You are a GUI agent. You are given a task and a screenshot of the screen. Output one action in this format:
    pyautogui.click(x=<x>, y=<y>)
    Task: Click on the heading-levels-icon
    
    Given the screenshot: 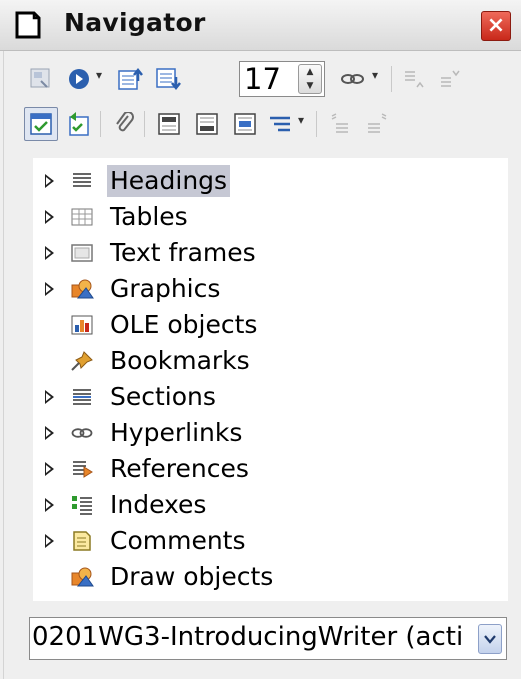 What is the action you would take?
    pyautogui.click(x=281, y=124)
    